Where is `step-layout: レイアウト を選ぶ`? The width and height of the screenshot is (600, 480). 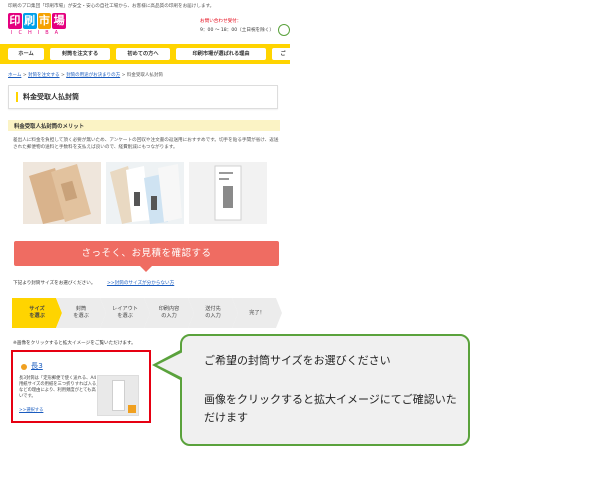 step-layout: レイアウト を選ぶ is located at coordinates (125, 313).